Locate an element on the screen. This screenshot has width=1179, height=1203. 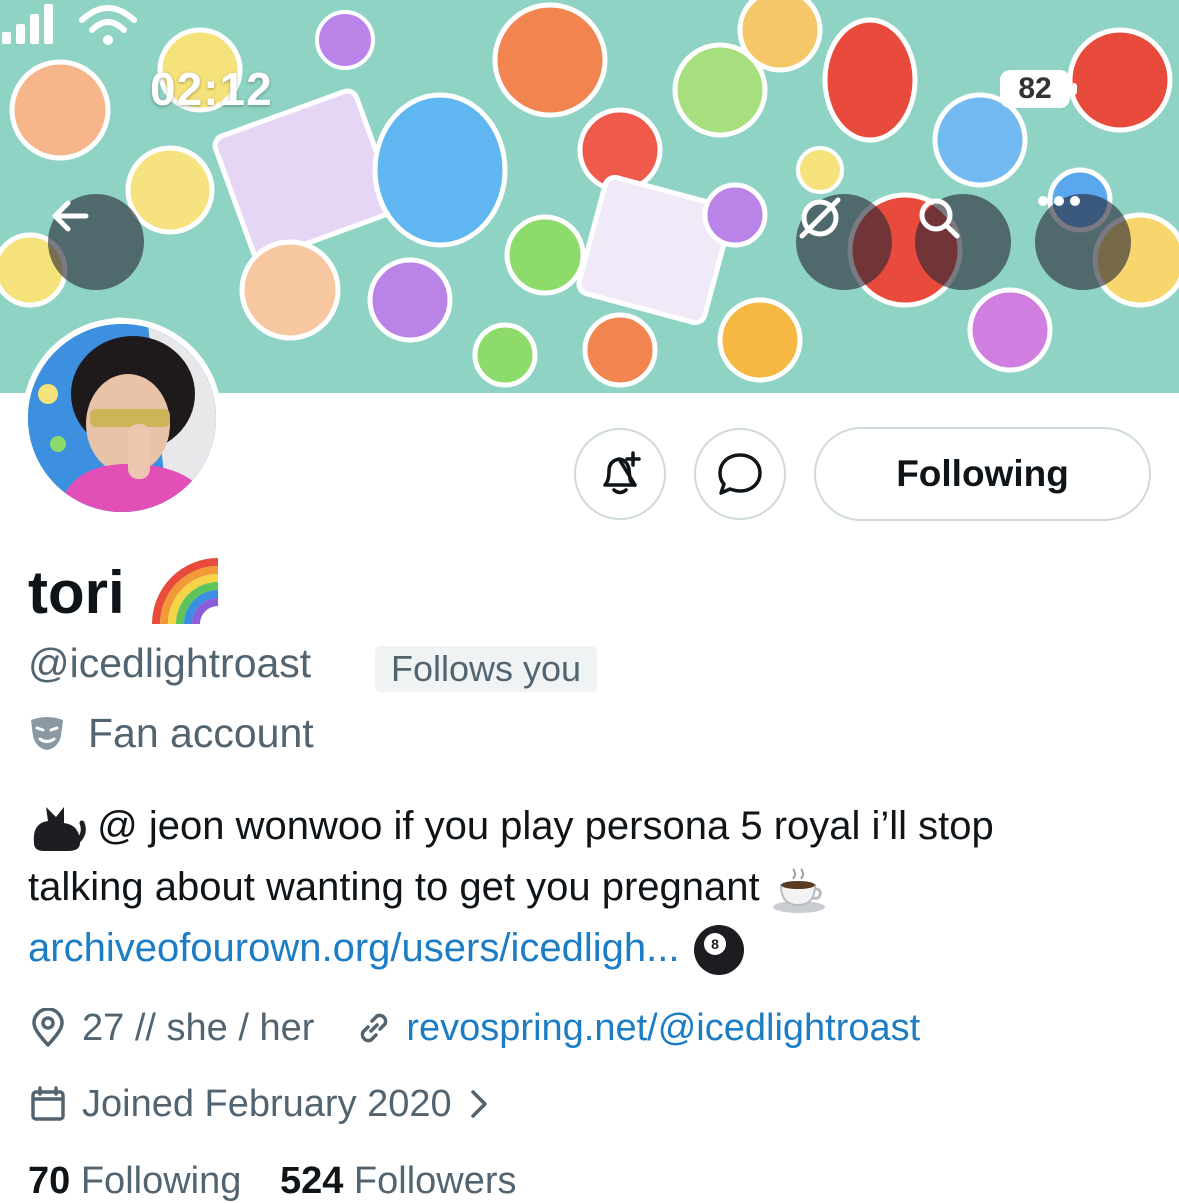
chevron-right-icon is located at coordinates (478, 1104).